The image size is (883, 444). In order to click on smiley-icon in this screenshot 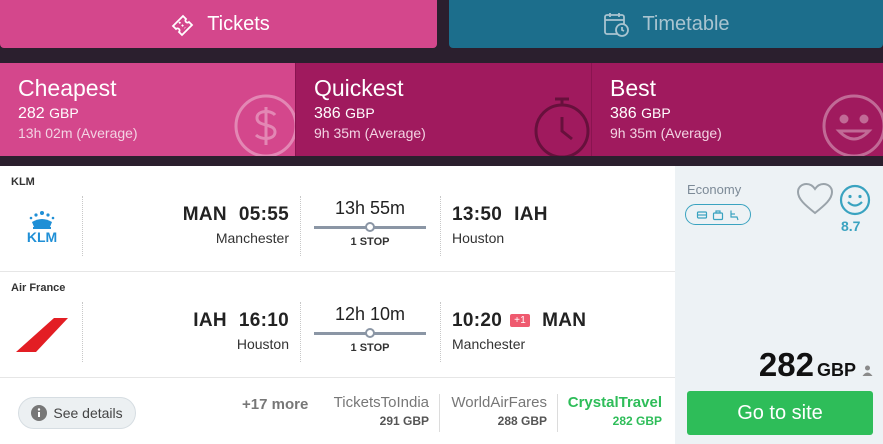, I will do `click(852, 125)`.